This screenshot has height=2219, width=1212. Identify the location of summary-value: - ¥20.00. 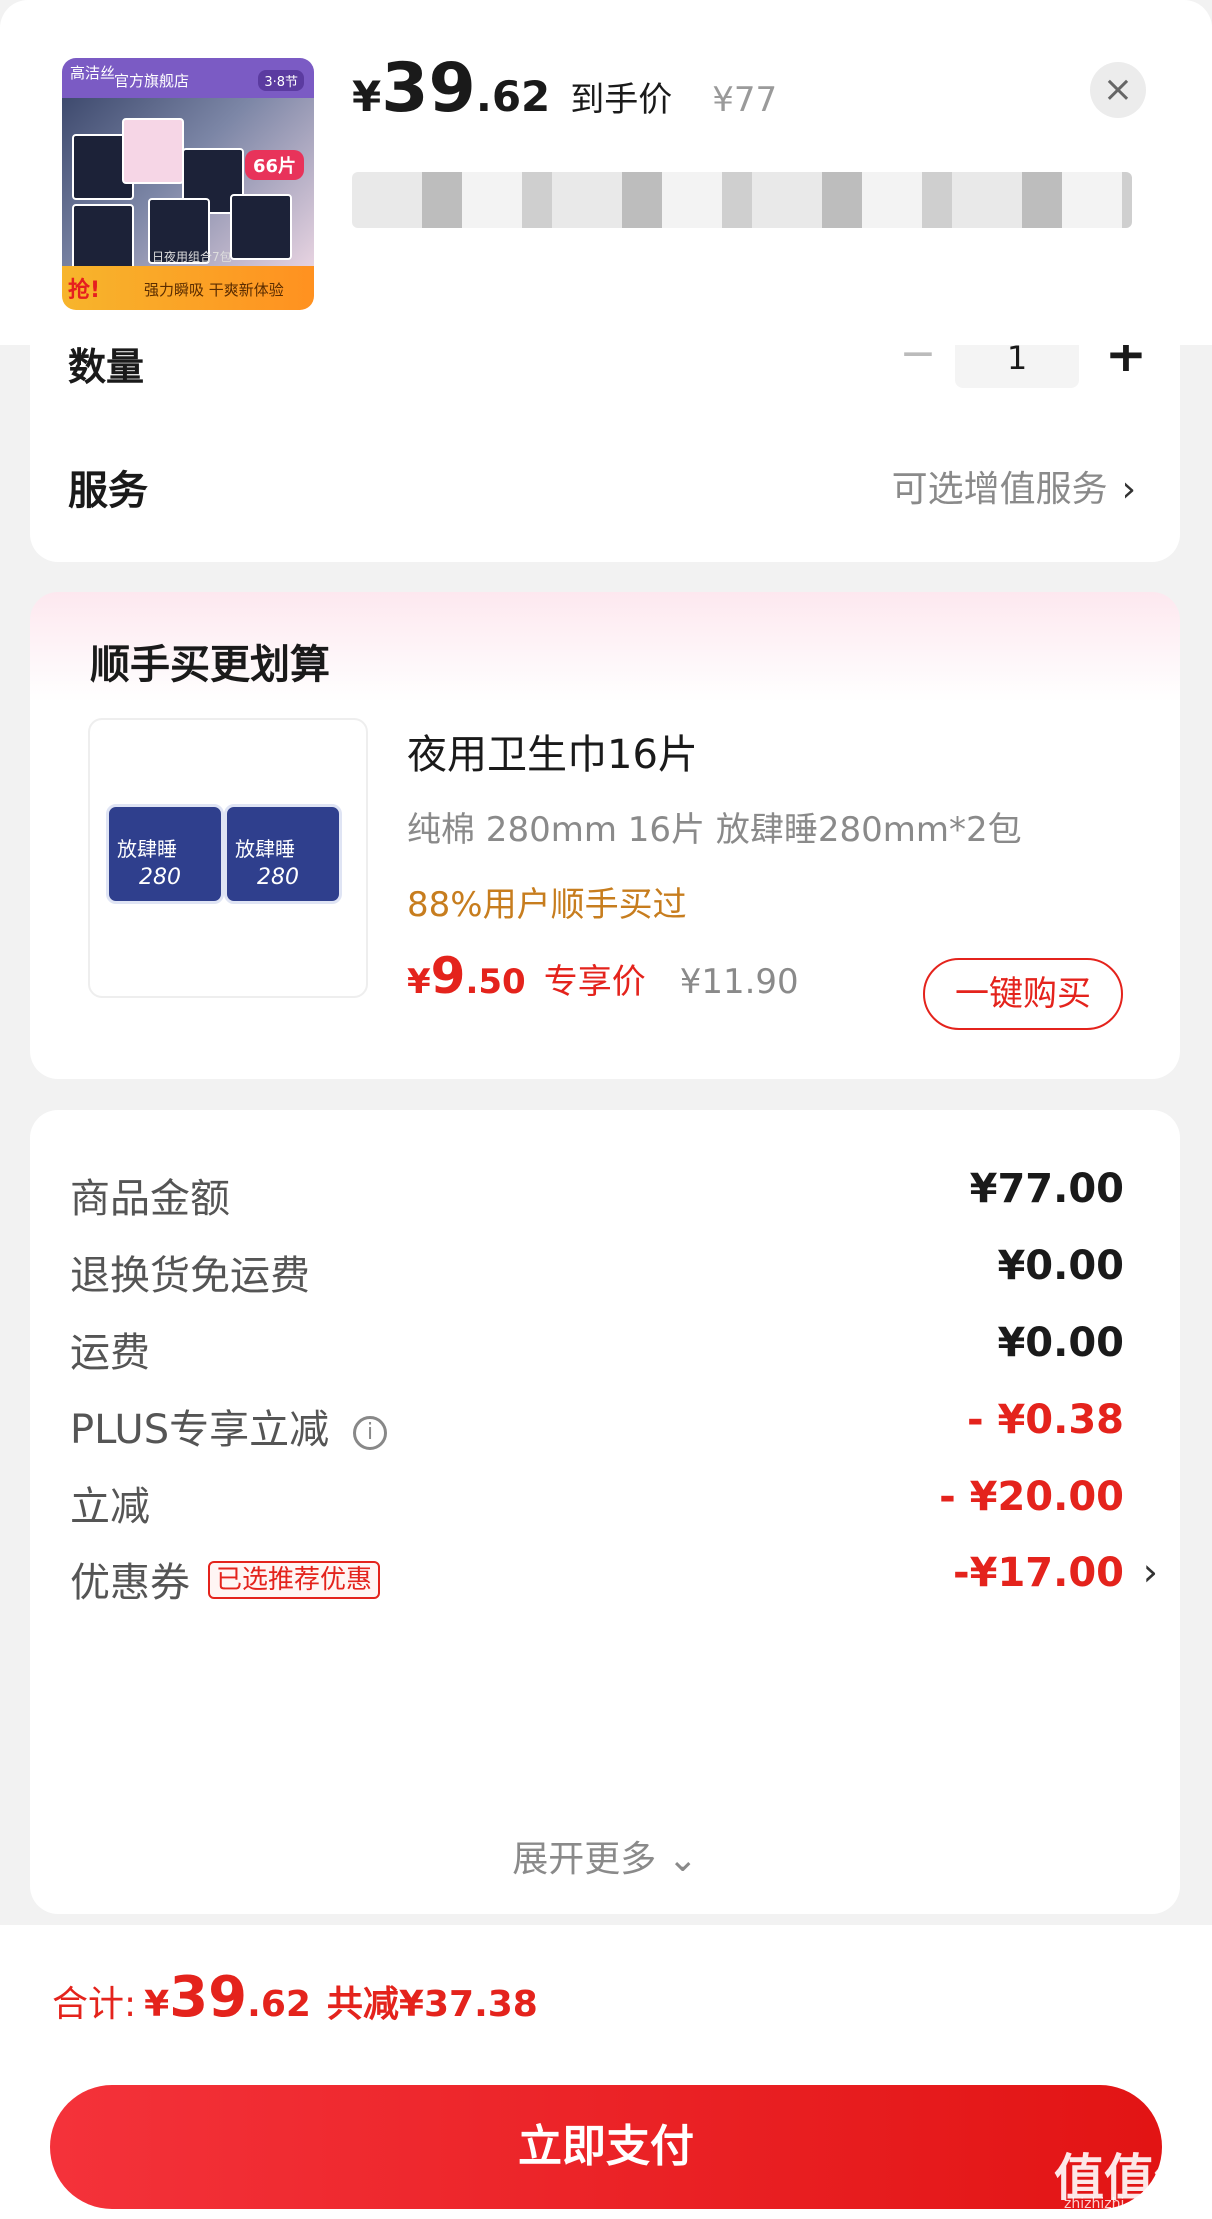
(1031, 1497).